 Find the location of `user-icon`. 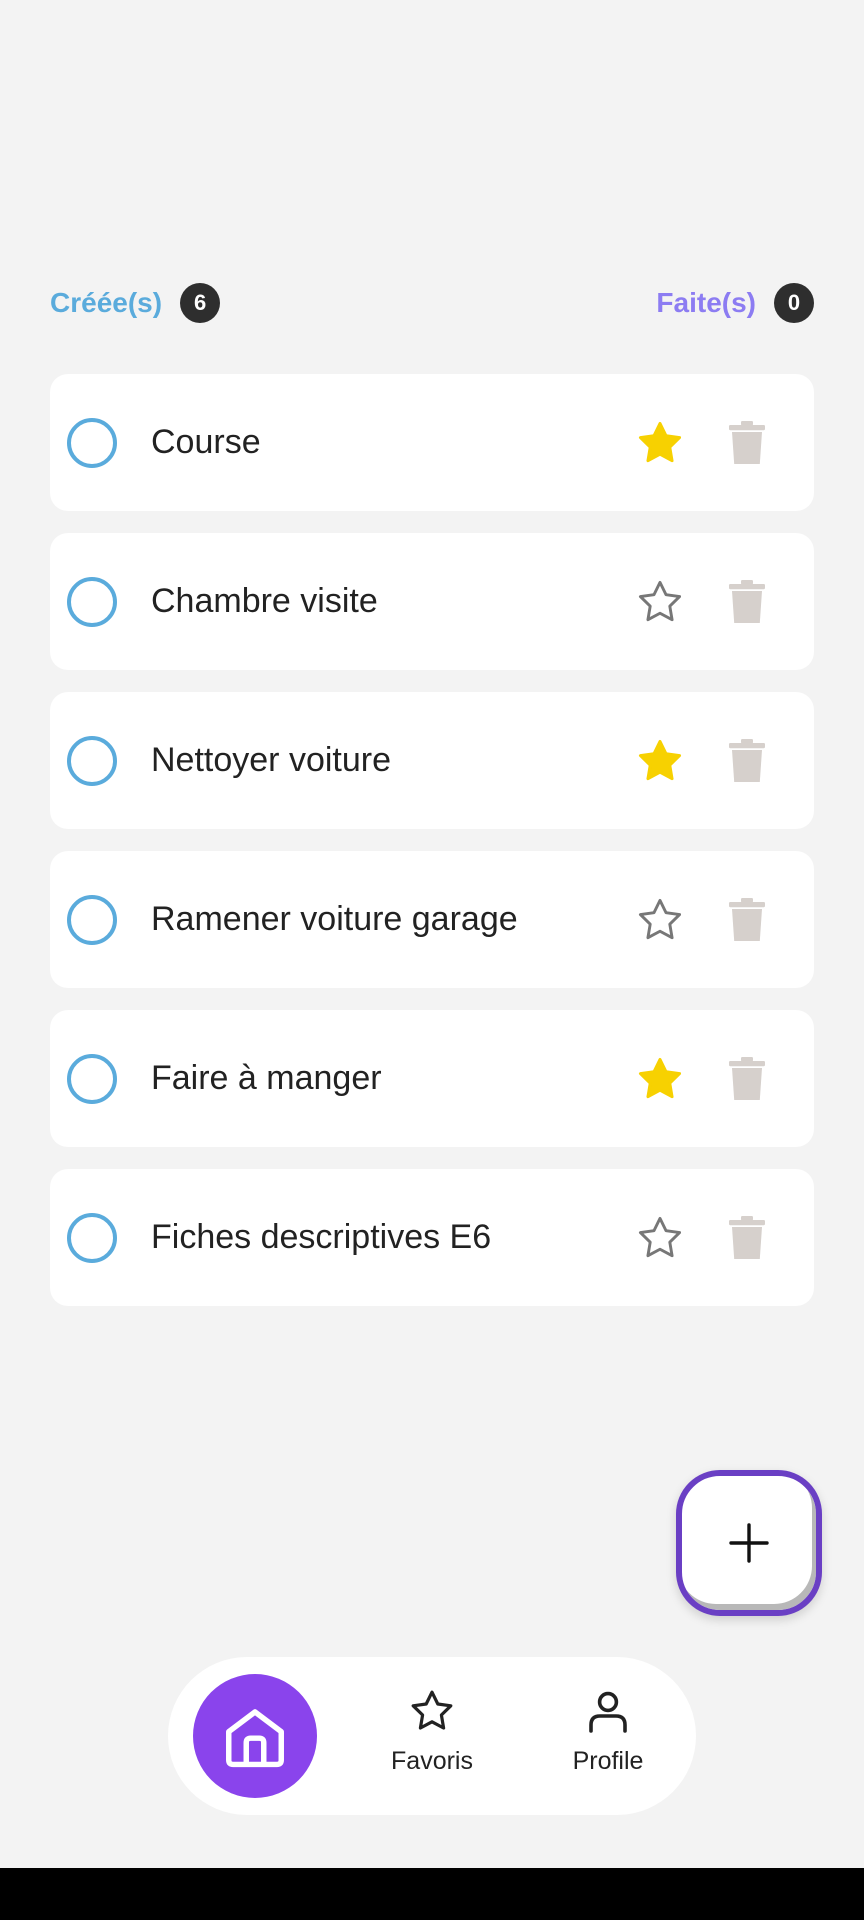

user-icon is located at coordinates (608, 1712).